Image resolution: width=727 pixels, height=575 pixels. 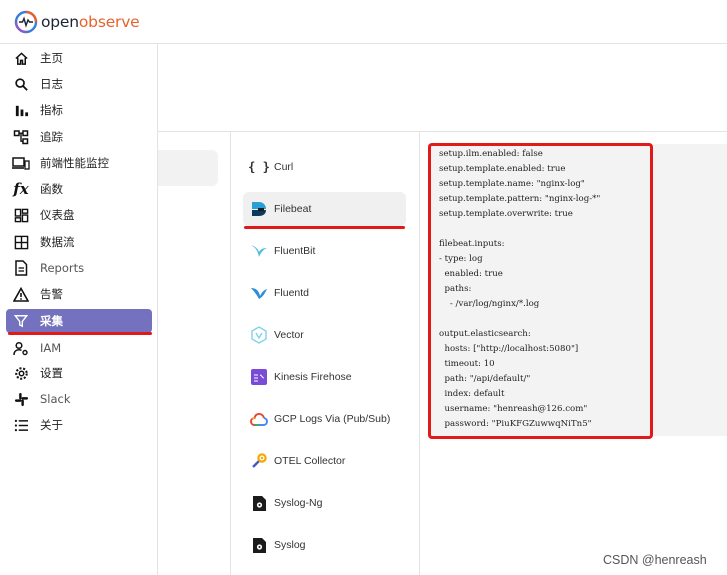 I want to click on devices-icon, so click(x=21, y=163).